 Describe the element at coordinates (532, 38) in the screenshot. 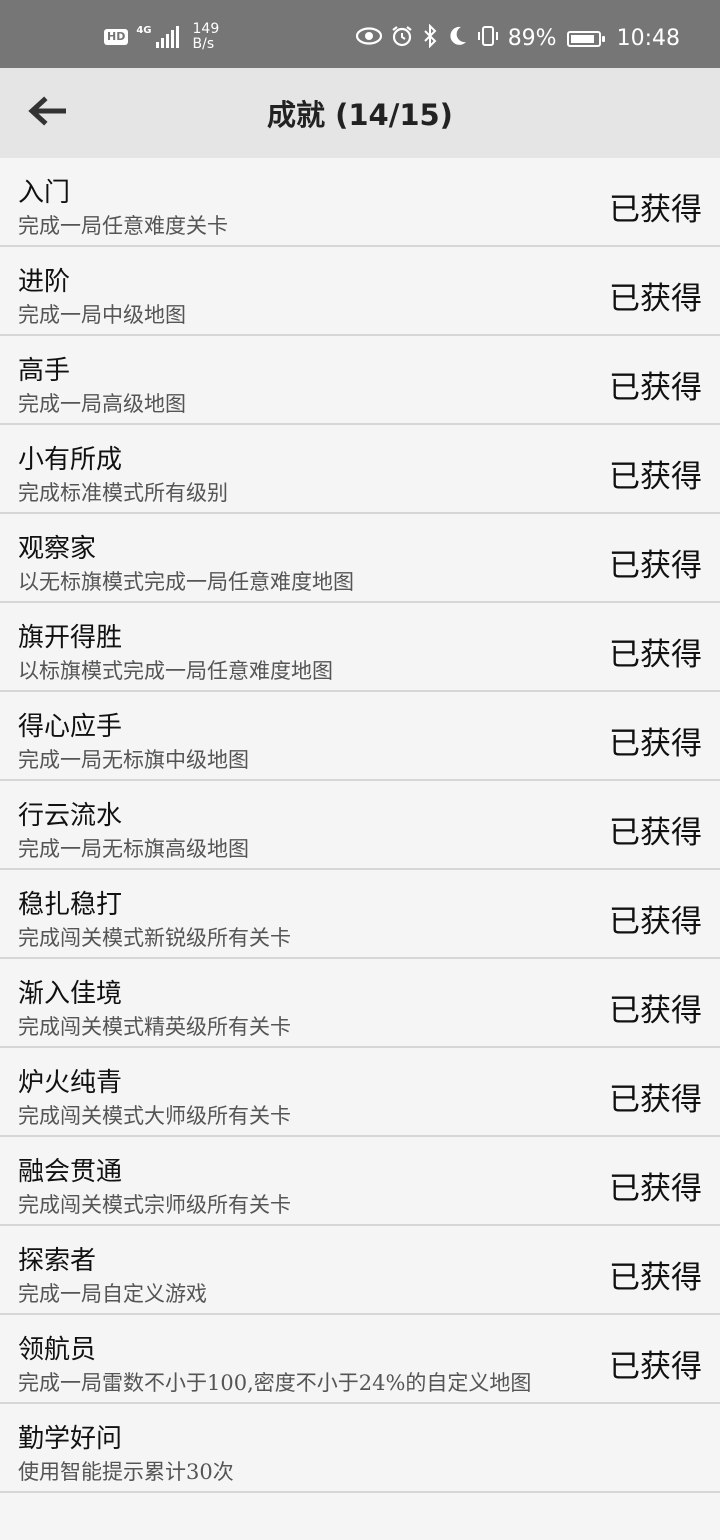

I see `battery-percent: 89%` at that location.